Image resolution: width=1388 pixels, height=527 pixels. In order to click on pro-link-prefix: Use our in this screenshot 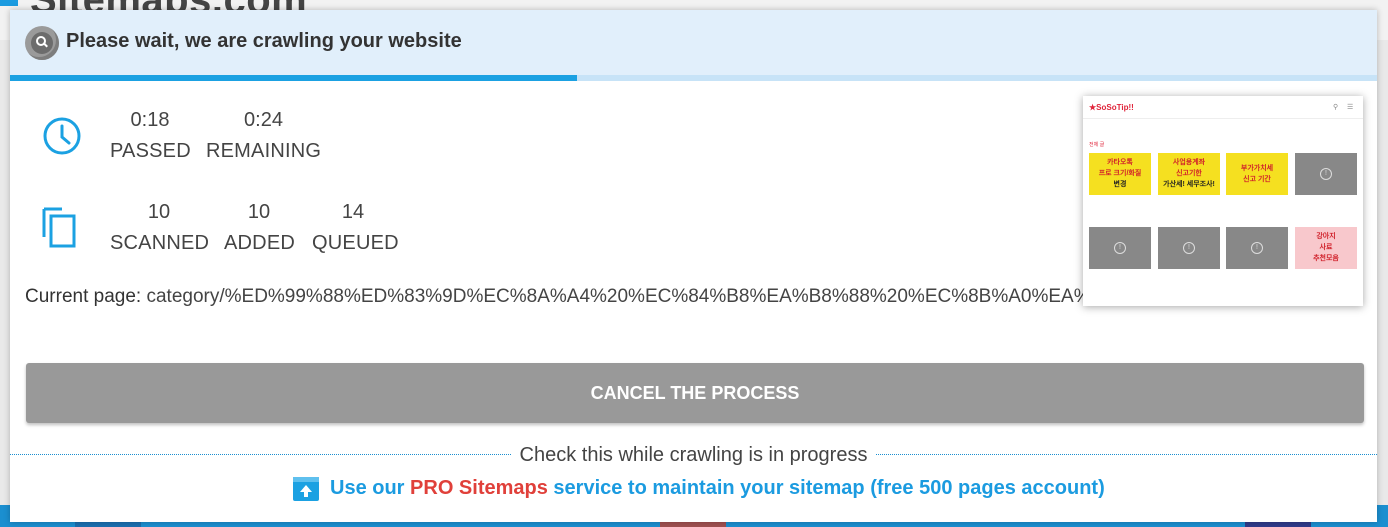, I will do `click(370, 488)`.